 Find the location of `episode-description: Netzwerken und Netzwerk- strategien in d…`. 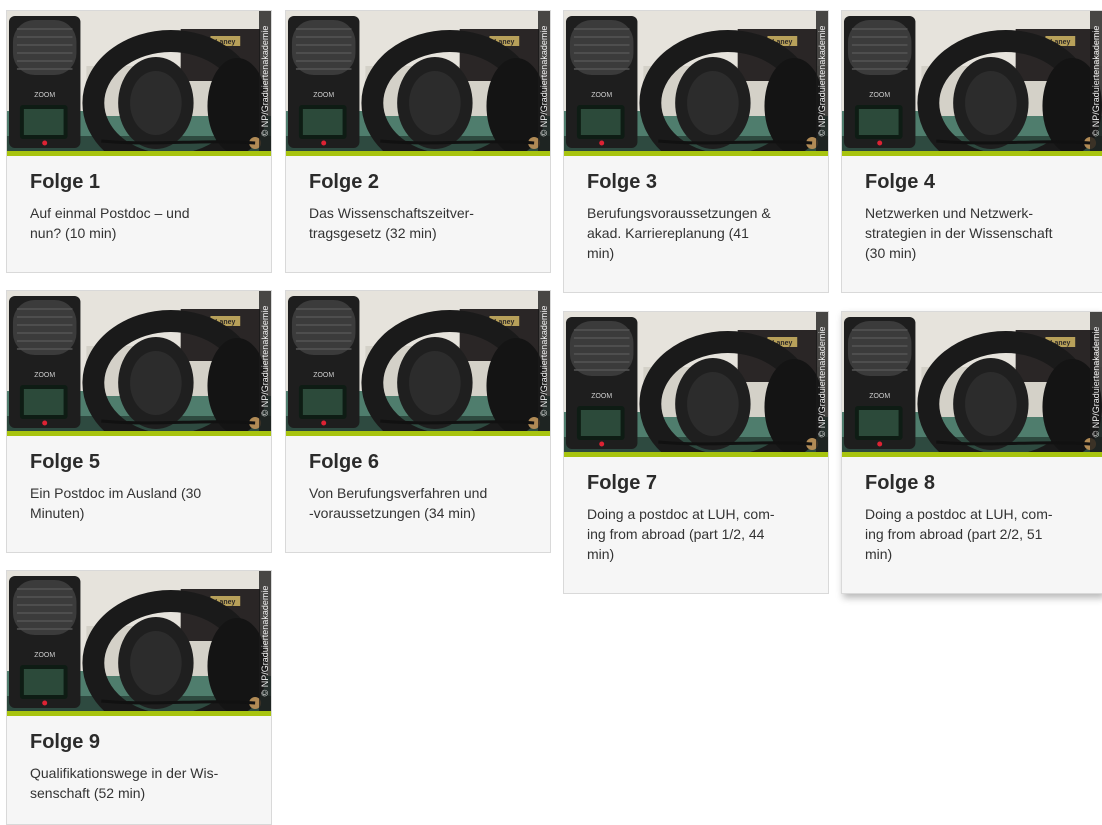

episode-description: Netzwerken und Netzwerk- strategien in d… is located at coordinates (959, 233).